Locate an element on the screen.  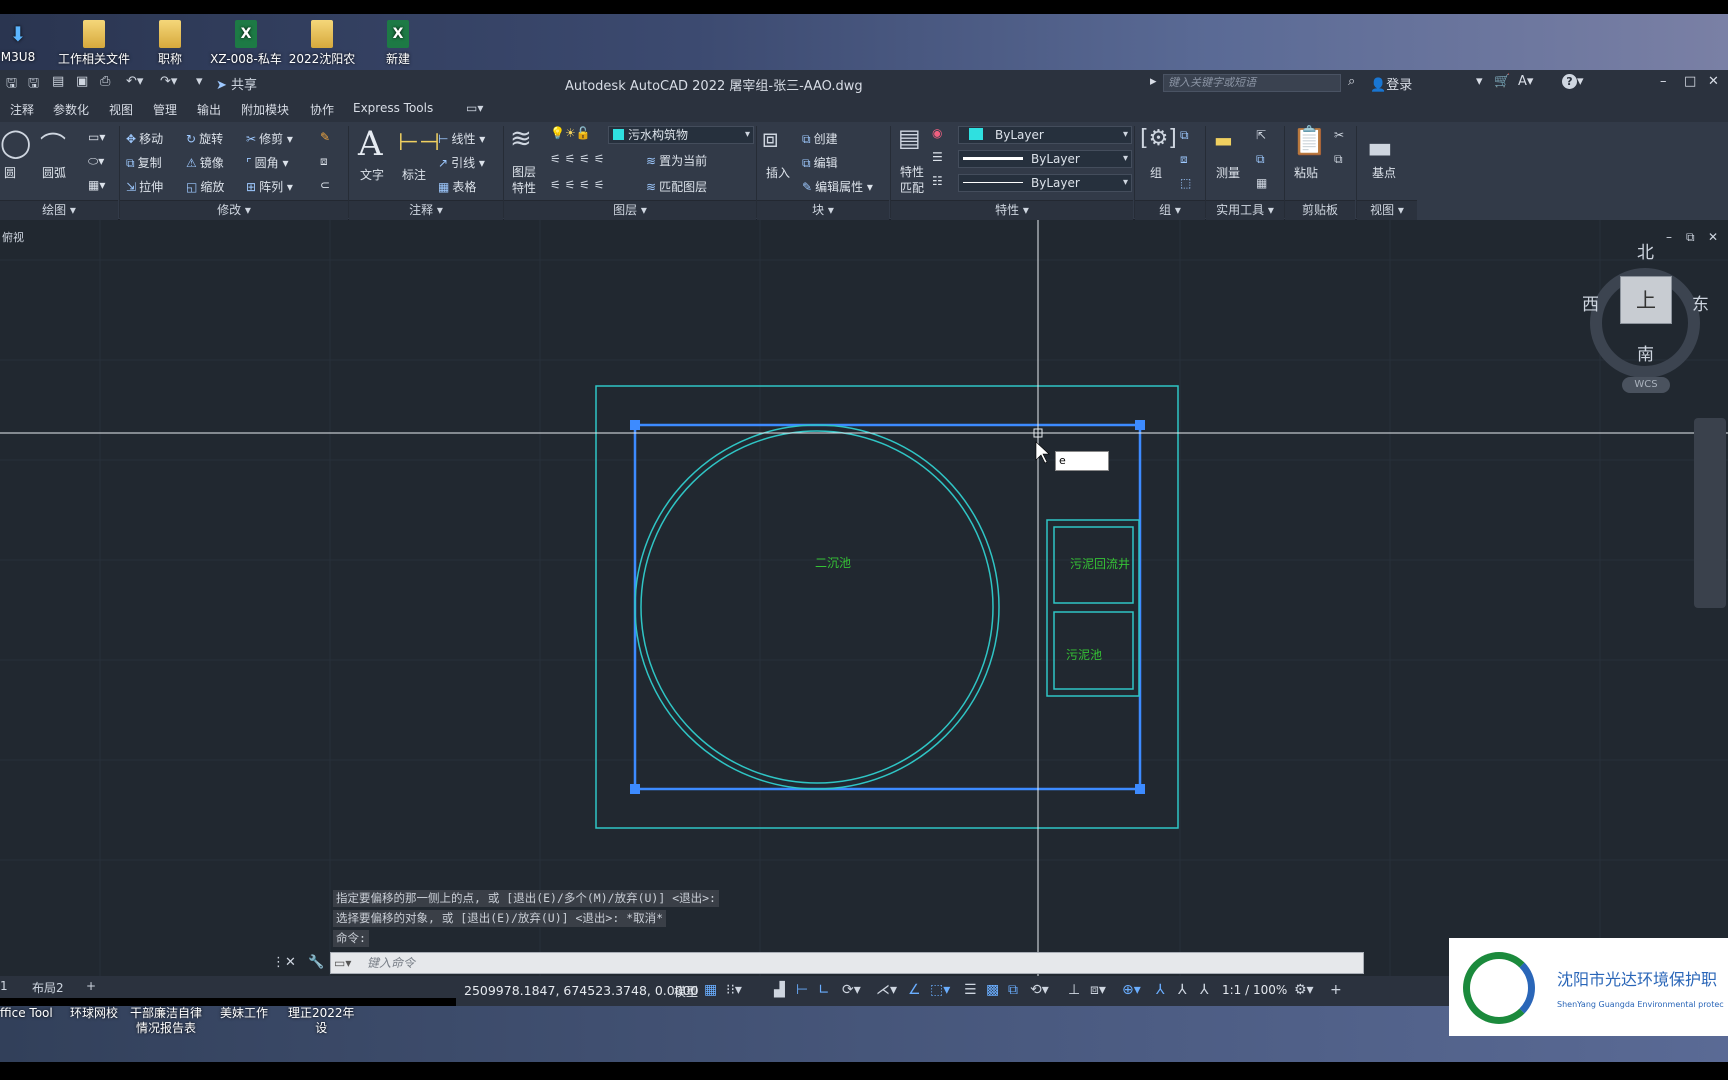
grid-icon: ▦ is located at coordinates (710, 990).